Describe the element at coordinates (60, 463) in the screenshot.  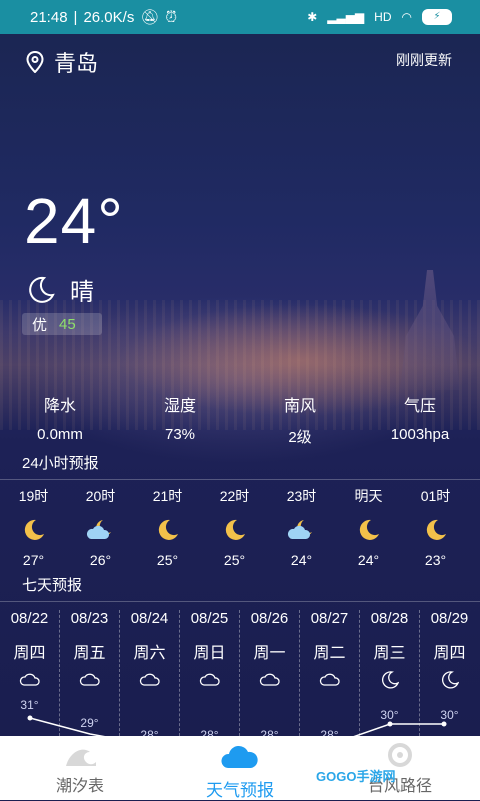
I see `hourly-forecast-title: 24小时预报` at that location.